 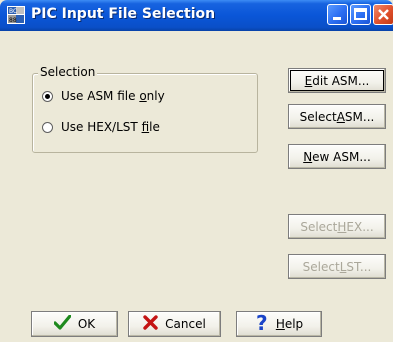 I want to click on maximize-button, so click(x=360, y=14).